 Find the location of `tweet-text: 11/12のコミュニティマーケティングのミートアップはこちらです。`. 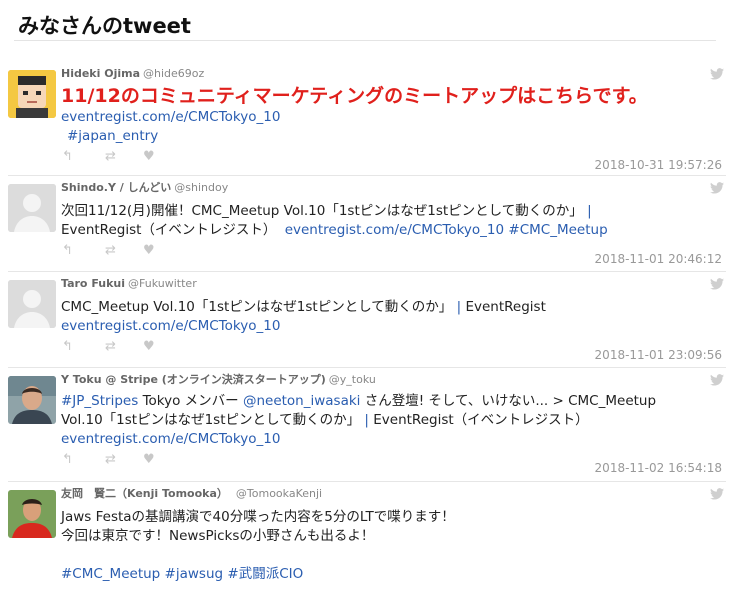

tweet-text: 11/12のコミュニティマーケティングのミートアップはこちらです。 is located at coordinates (354, 96).